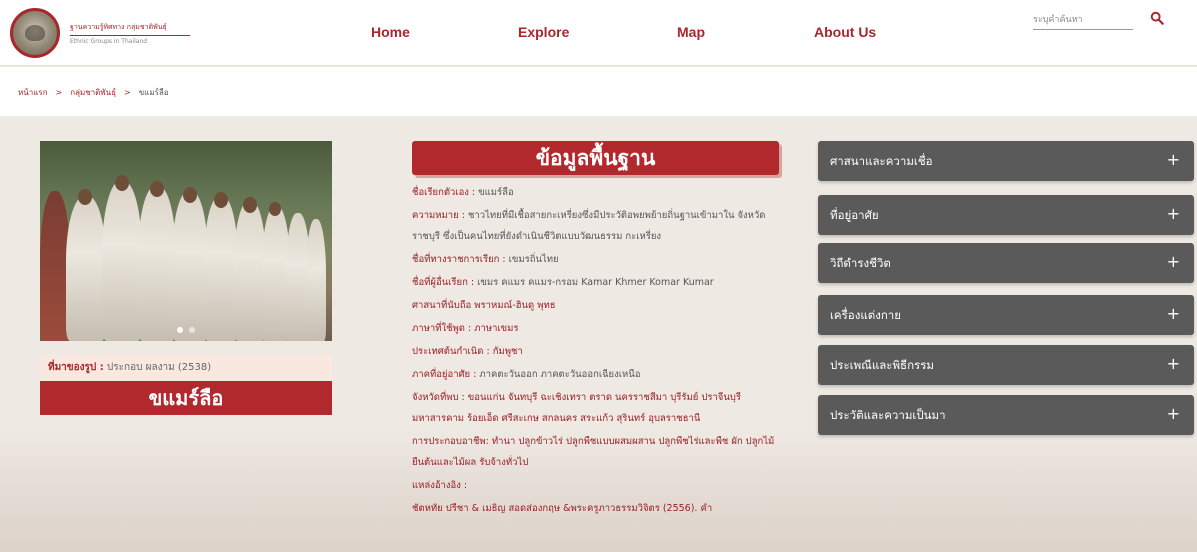 This screenshot has width=1197, height=552. Describe the element at coordinates (860, 263) in the screenshot. I see `accordion-label: วิถีดำรงชีวิต` at that location.